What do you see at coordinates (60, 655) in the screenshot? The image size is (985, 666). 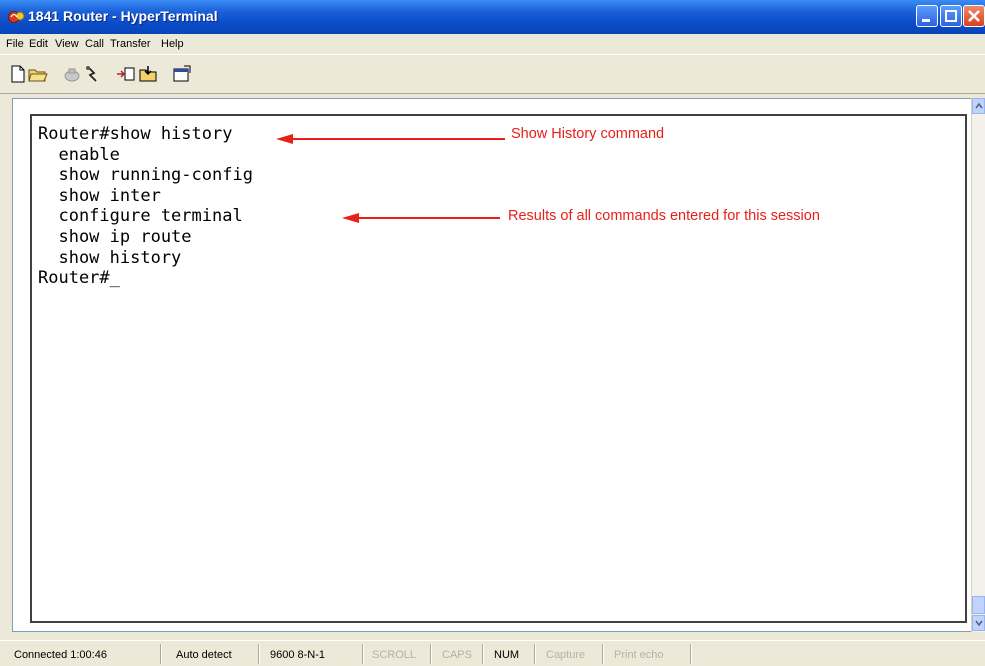 I see `status-connected: Connected 1:00:46` at bounding box center [60, 655].